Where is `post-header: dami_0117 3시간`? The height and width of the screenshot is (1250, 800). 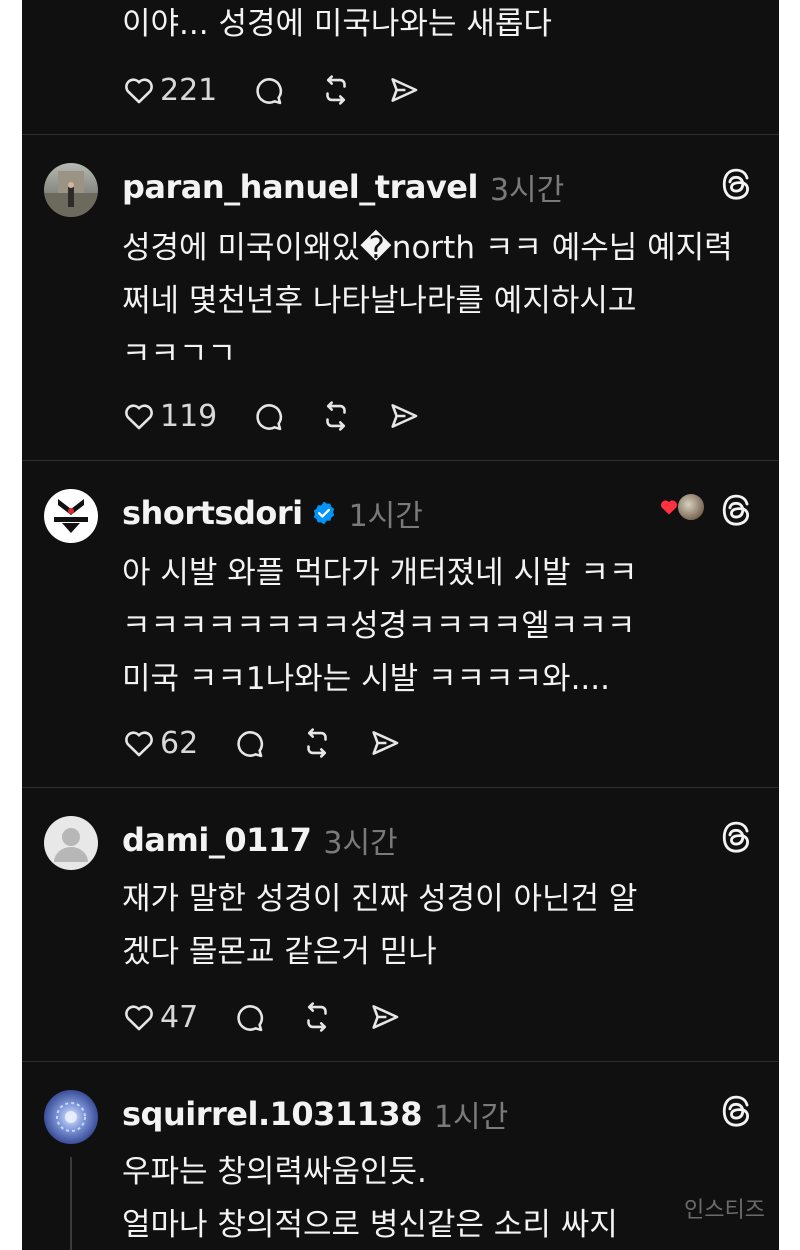 post-header: dami_0117 3시간 is located at coordinates (260, 840).